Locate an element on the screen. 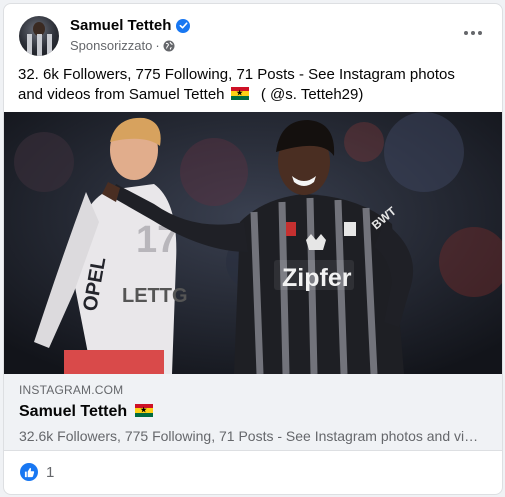  author-row: Samuel Tetteh is located at coordinates (130, 25).